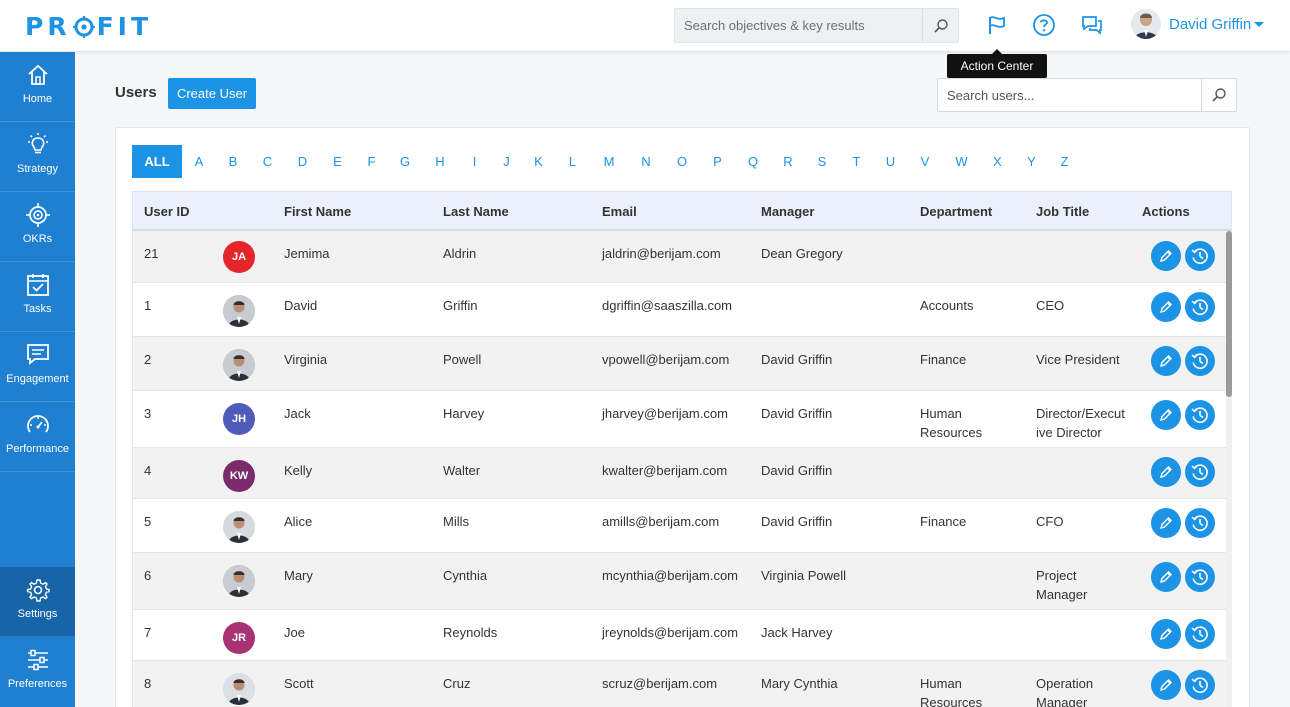 The height and width of the screenshot is (707, 1290). I want to click on cell-first: Mary, so click(298, 575).